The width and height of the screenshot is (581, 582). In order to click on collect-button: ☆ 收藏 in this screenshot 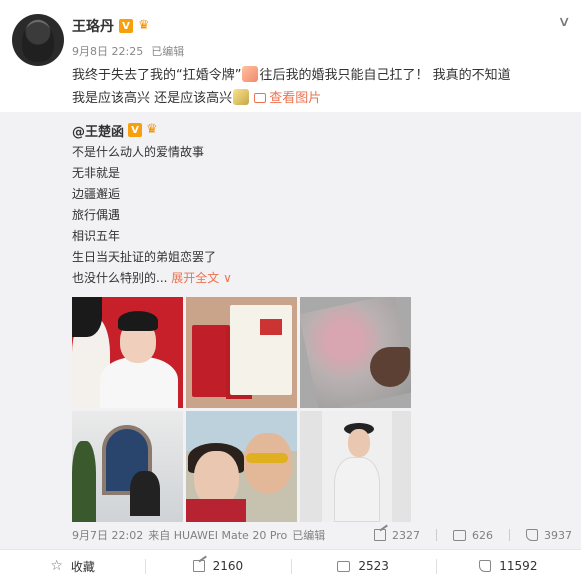, I will do `click(72, 566)`.